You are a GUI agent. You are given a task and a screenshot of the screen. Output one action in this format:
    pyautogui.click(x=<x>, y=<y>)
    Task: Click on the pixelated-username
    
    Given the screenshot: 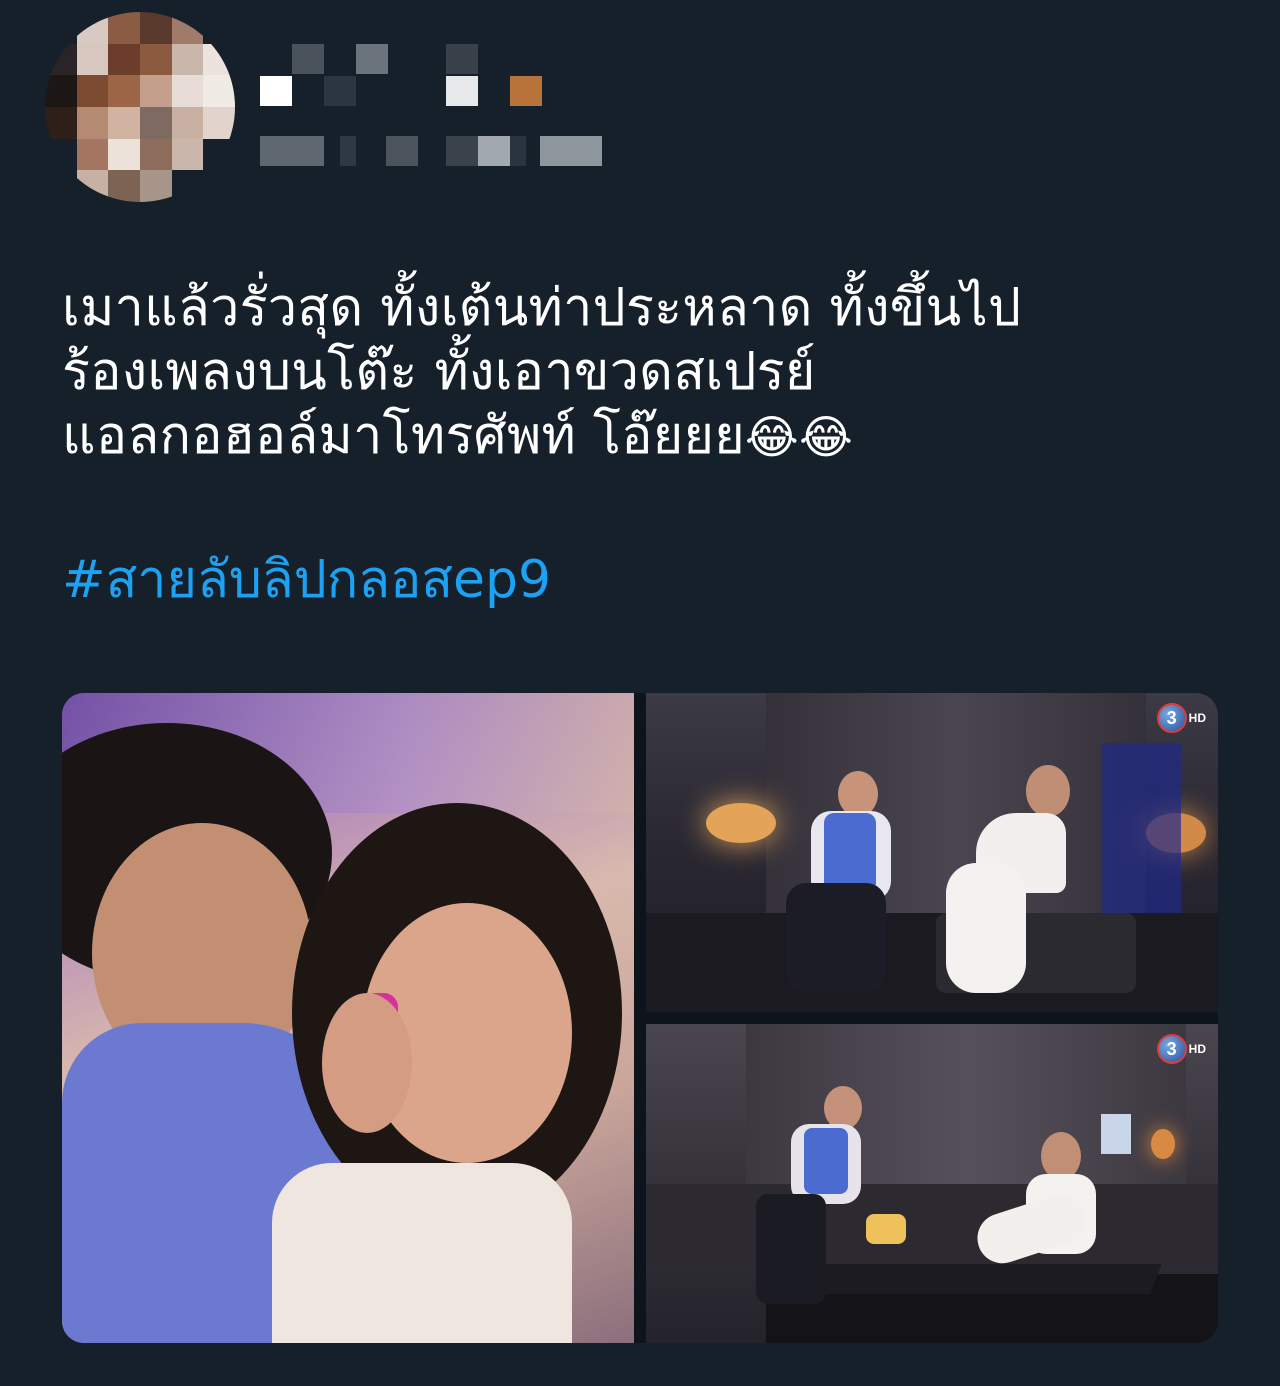 What is the action you would take?
    pyautogui.click(x=440, y=109)
    